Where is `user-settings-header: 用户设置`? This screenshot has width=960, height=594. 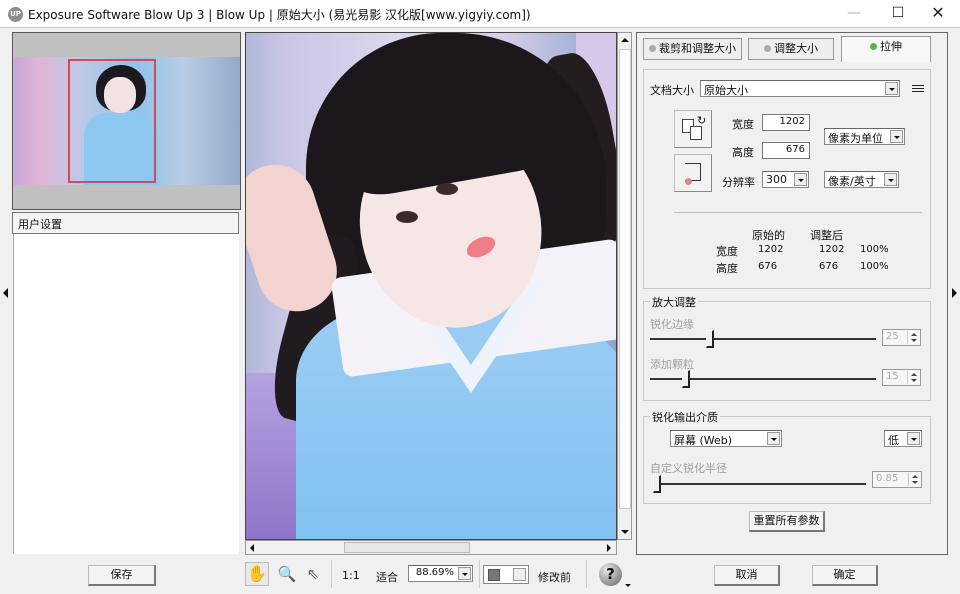 user-settings-header: 用户设置 is located at coordinates (125, 223).